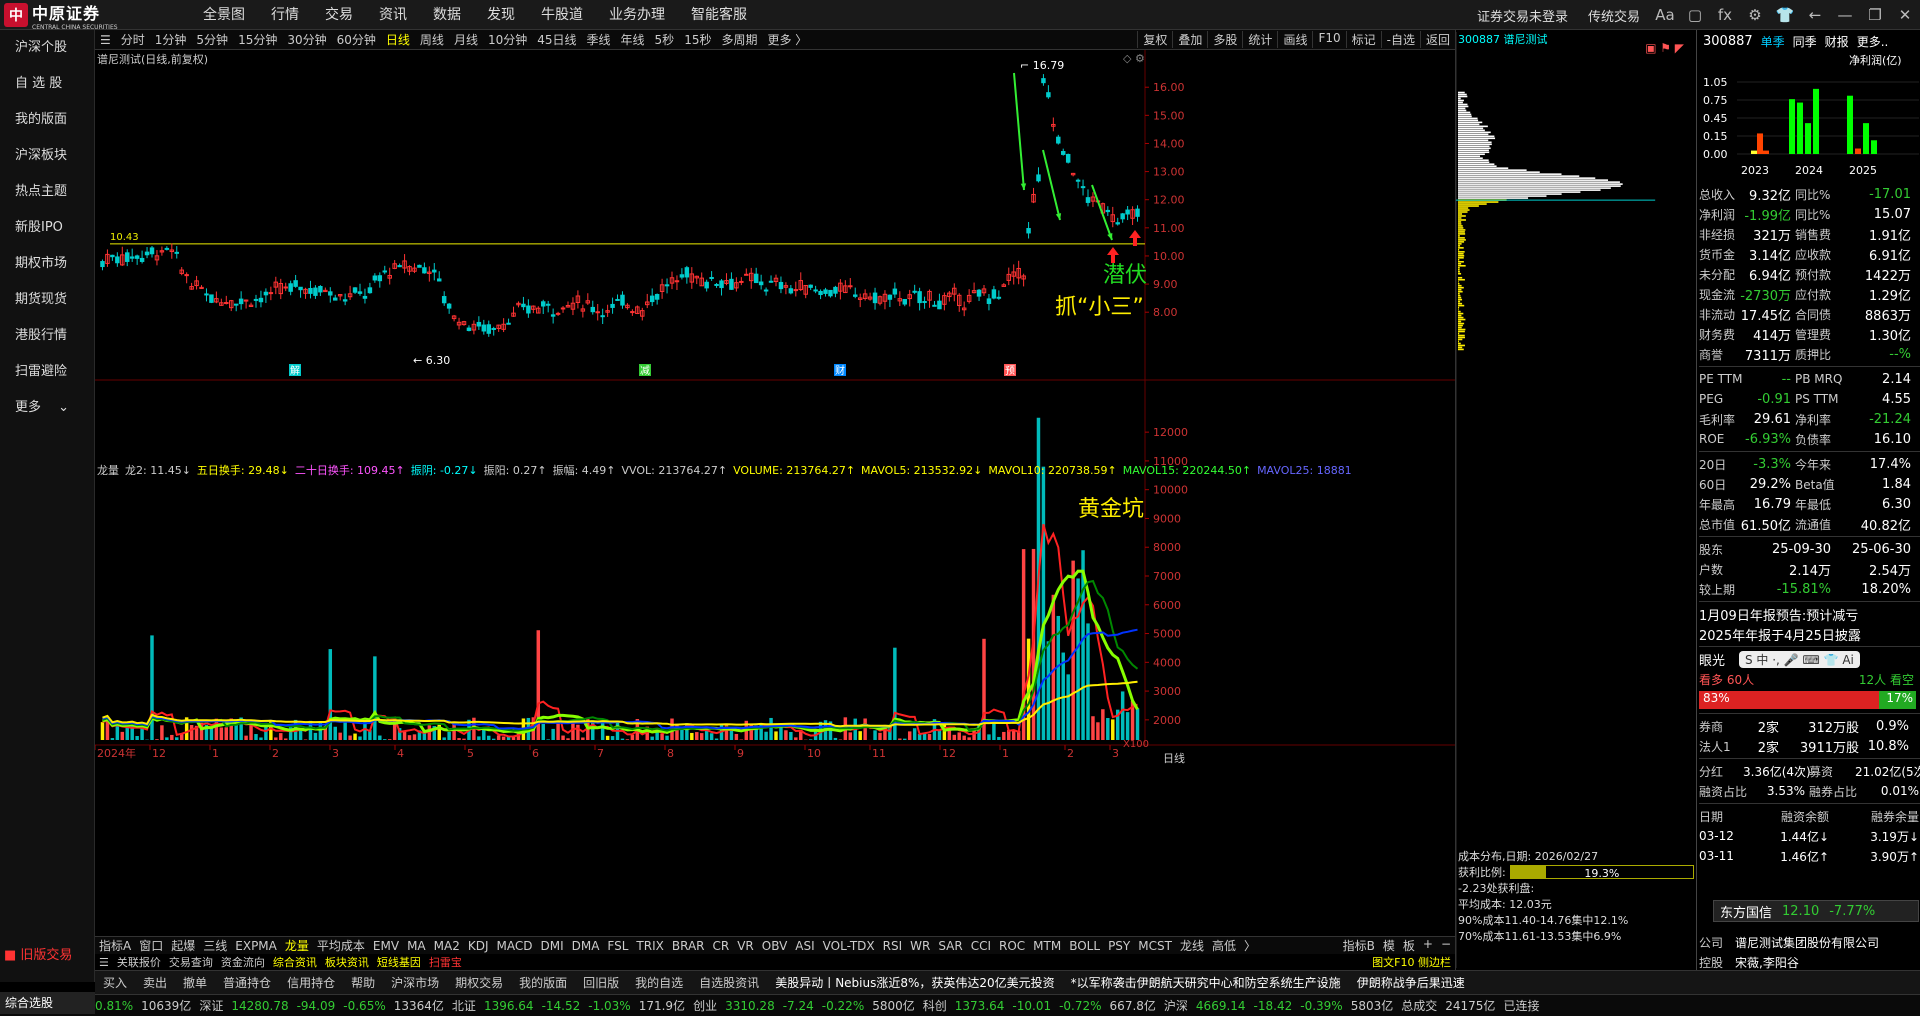 The height and width of the screenshot is (1016, 1920). I want to click on rpanel-tab-3: 更多.., so click(1873, 41).